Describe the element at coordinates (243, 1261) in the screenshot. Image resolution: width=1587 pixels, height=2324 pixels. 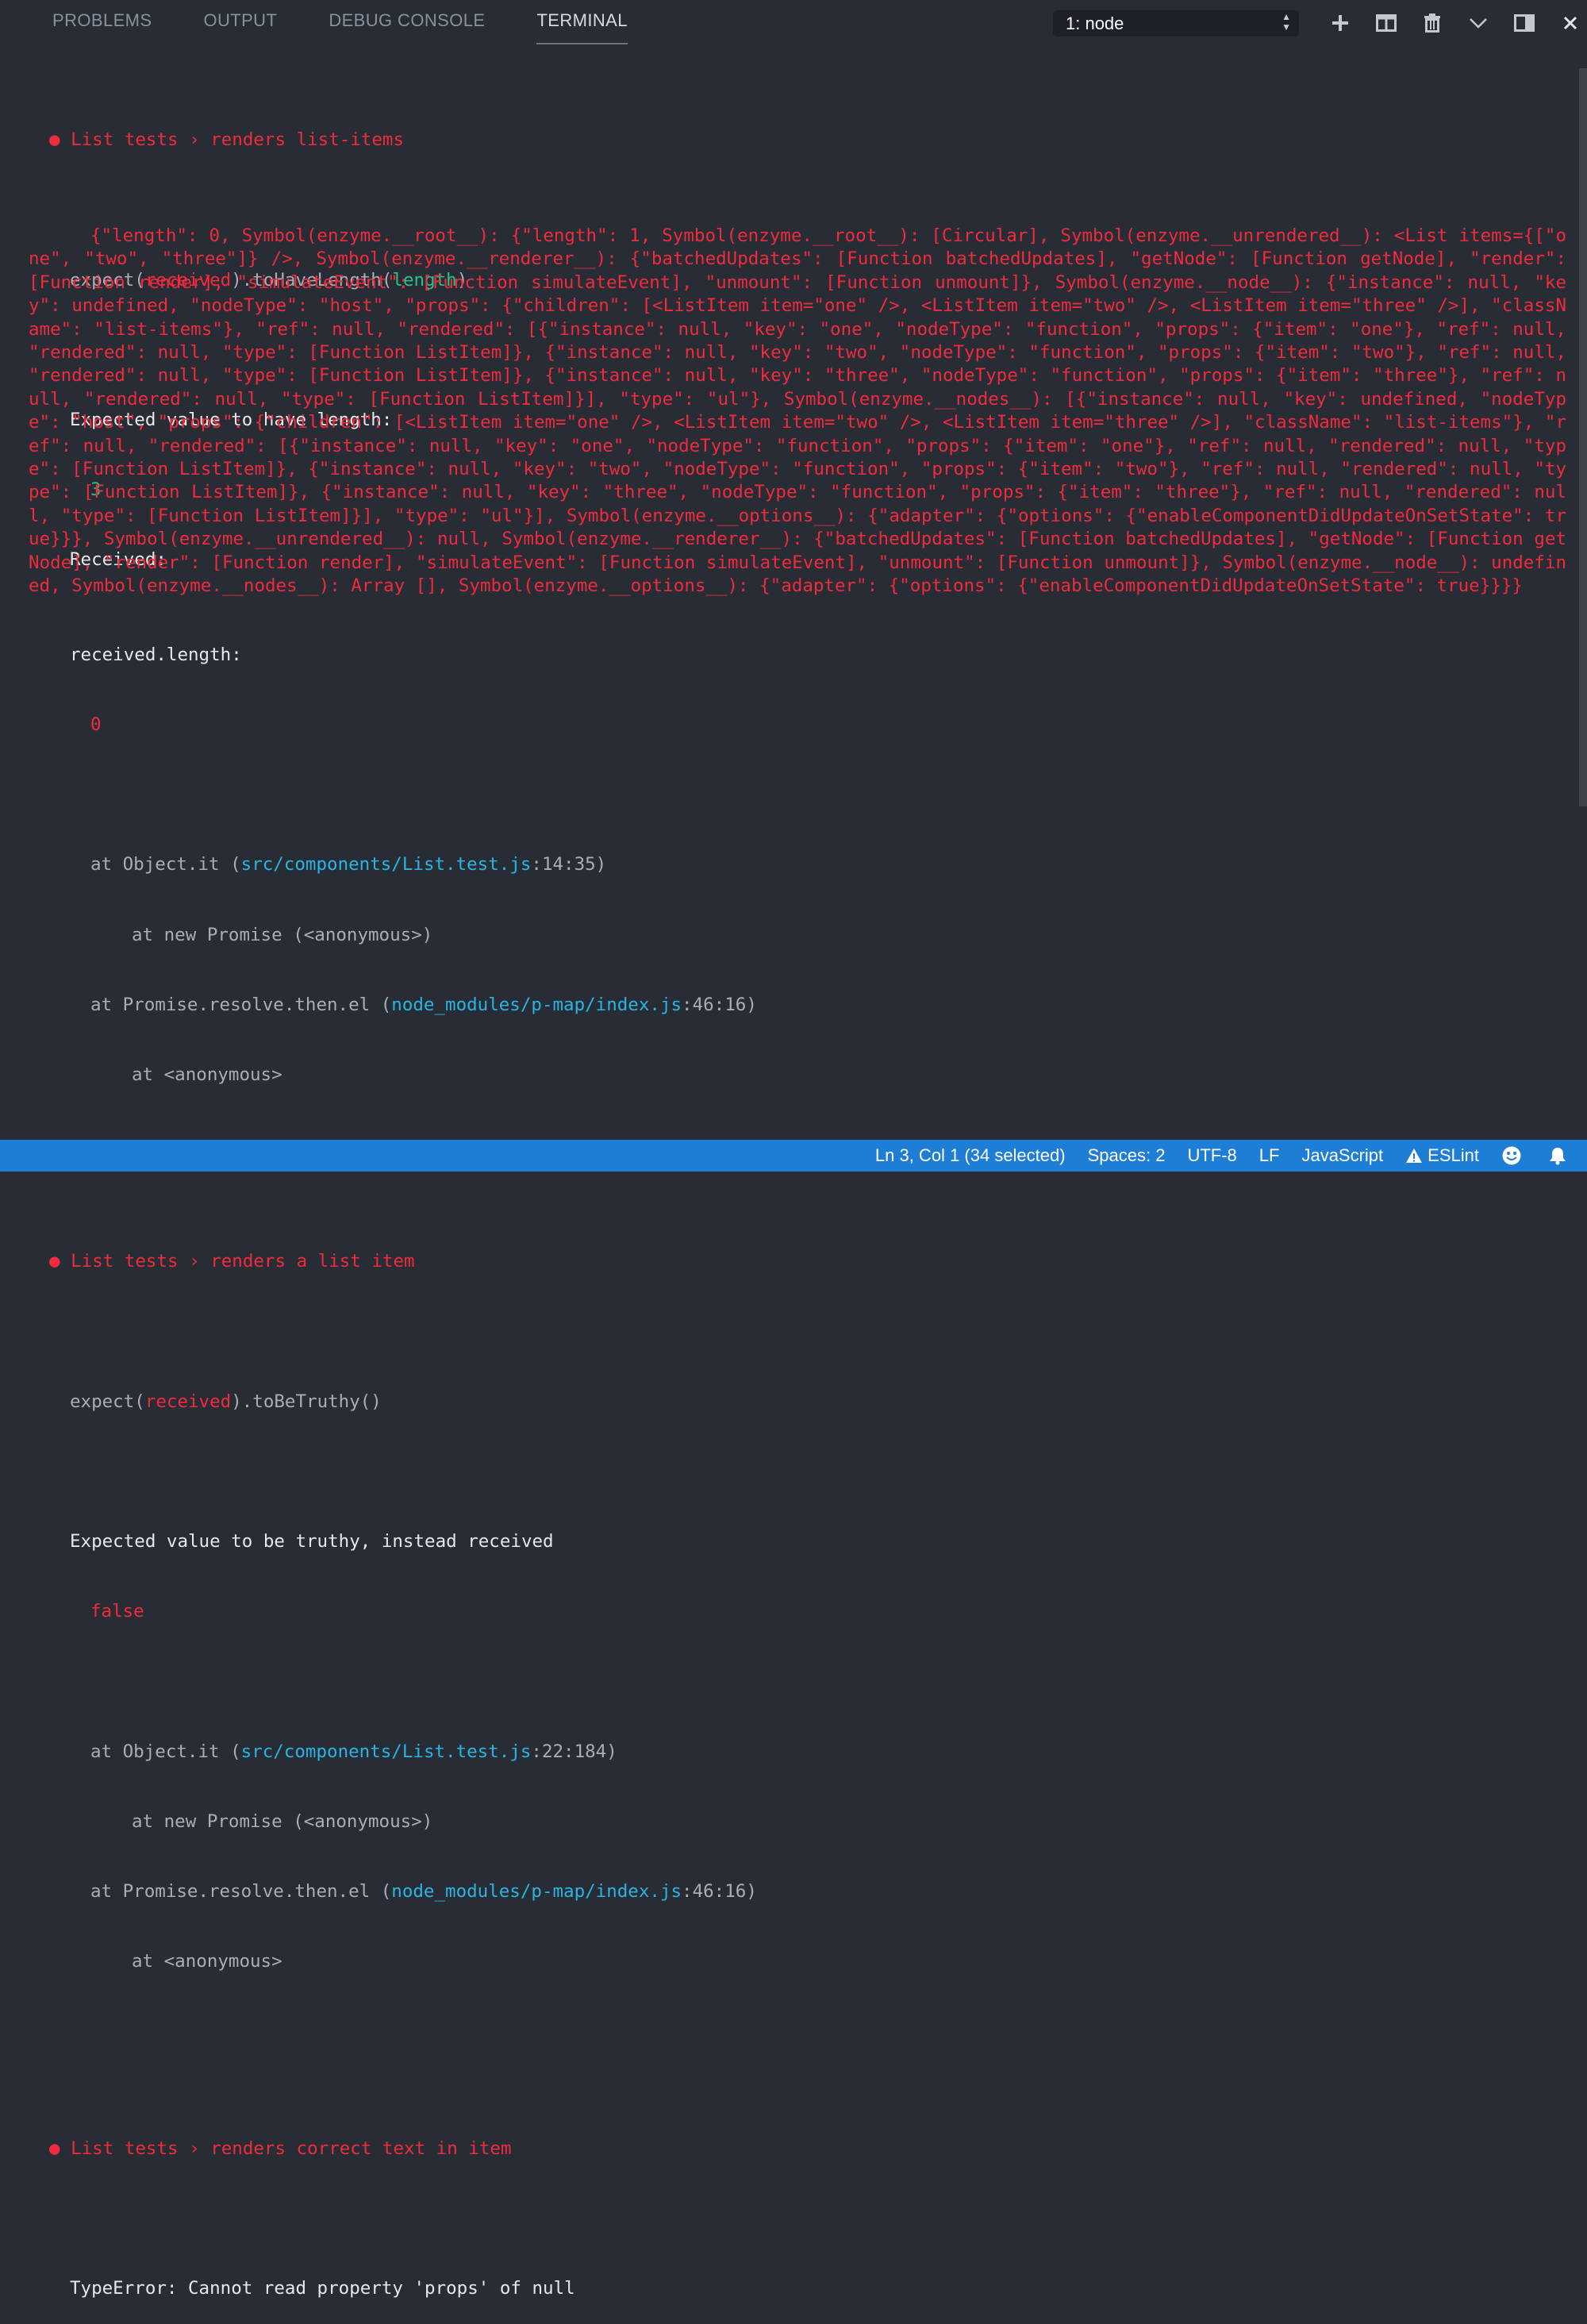
I see `test-title: List tests › renders a list item` at that location.